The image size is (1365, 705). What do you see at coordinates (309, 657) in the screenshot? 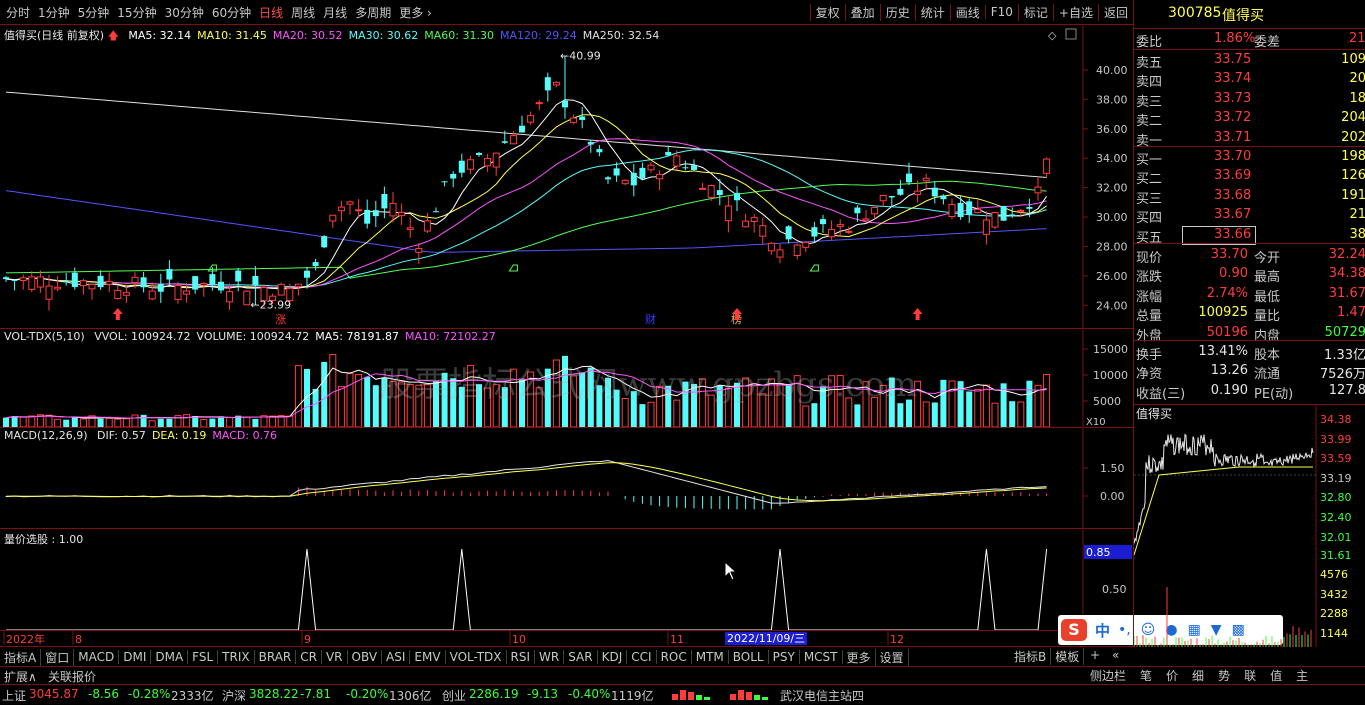
I see `indicator-tab-8: CR` at bounding box center [309, 657].